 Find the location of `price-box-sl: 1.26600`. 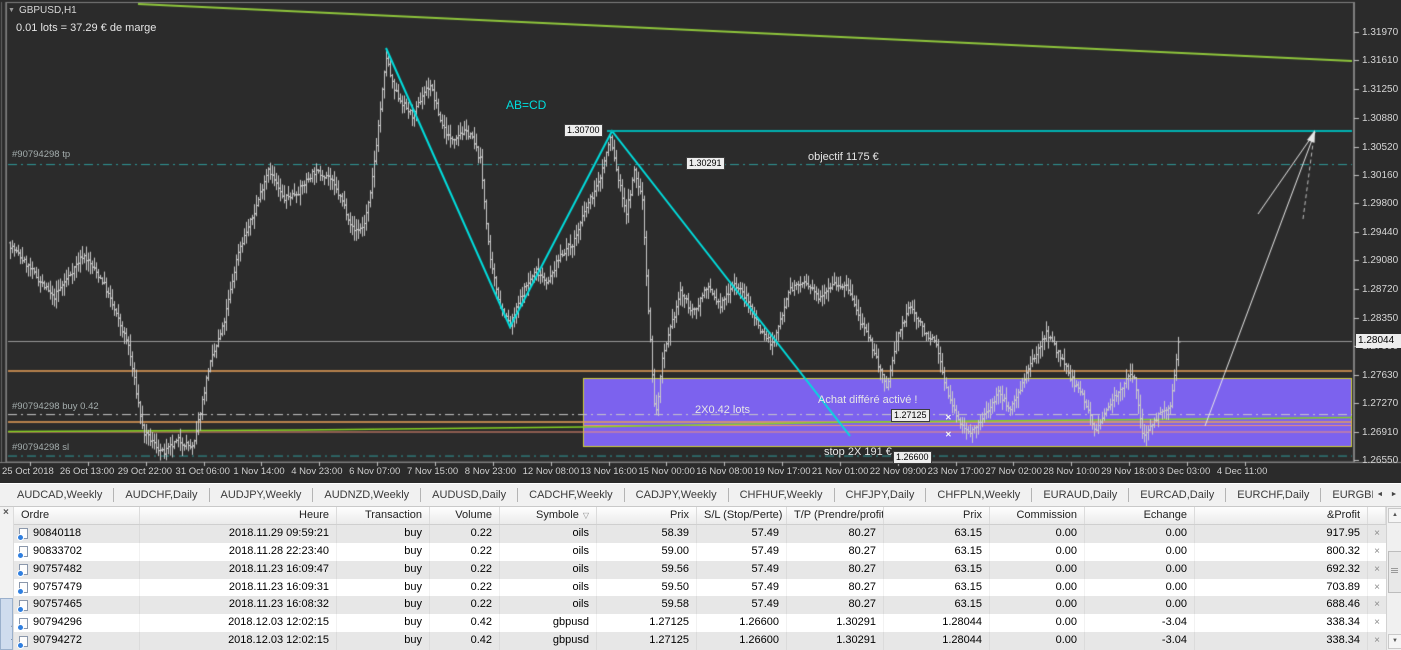

price-box-sl: 1.26600 is located at coordinates (912, 457).